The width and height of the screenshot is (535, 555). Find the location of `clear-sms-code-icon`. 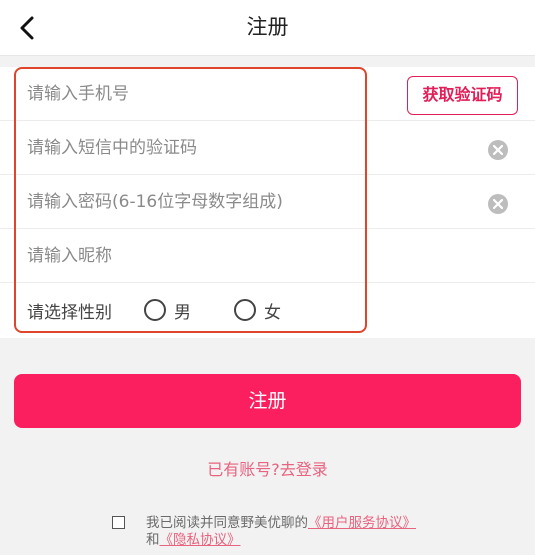

clear-sms-code-icon is located at coordinates (498, 150).